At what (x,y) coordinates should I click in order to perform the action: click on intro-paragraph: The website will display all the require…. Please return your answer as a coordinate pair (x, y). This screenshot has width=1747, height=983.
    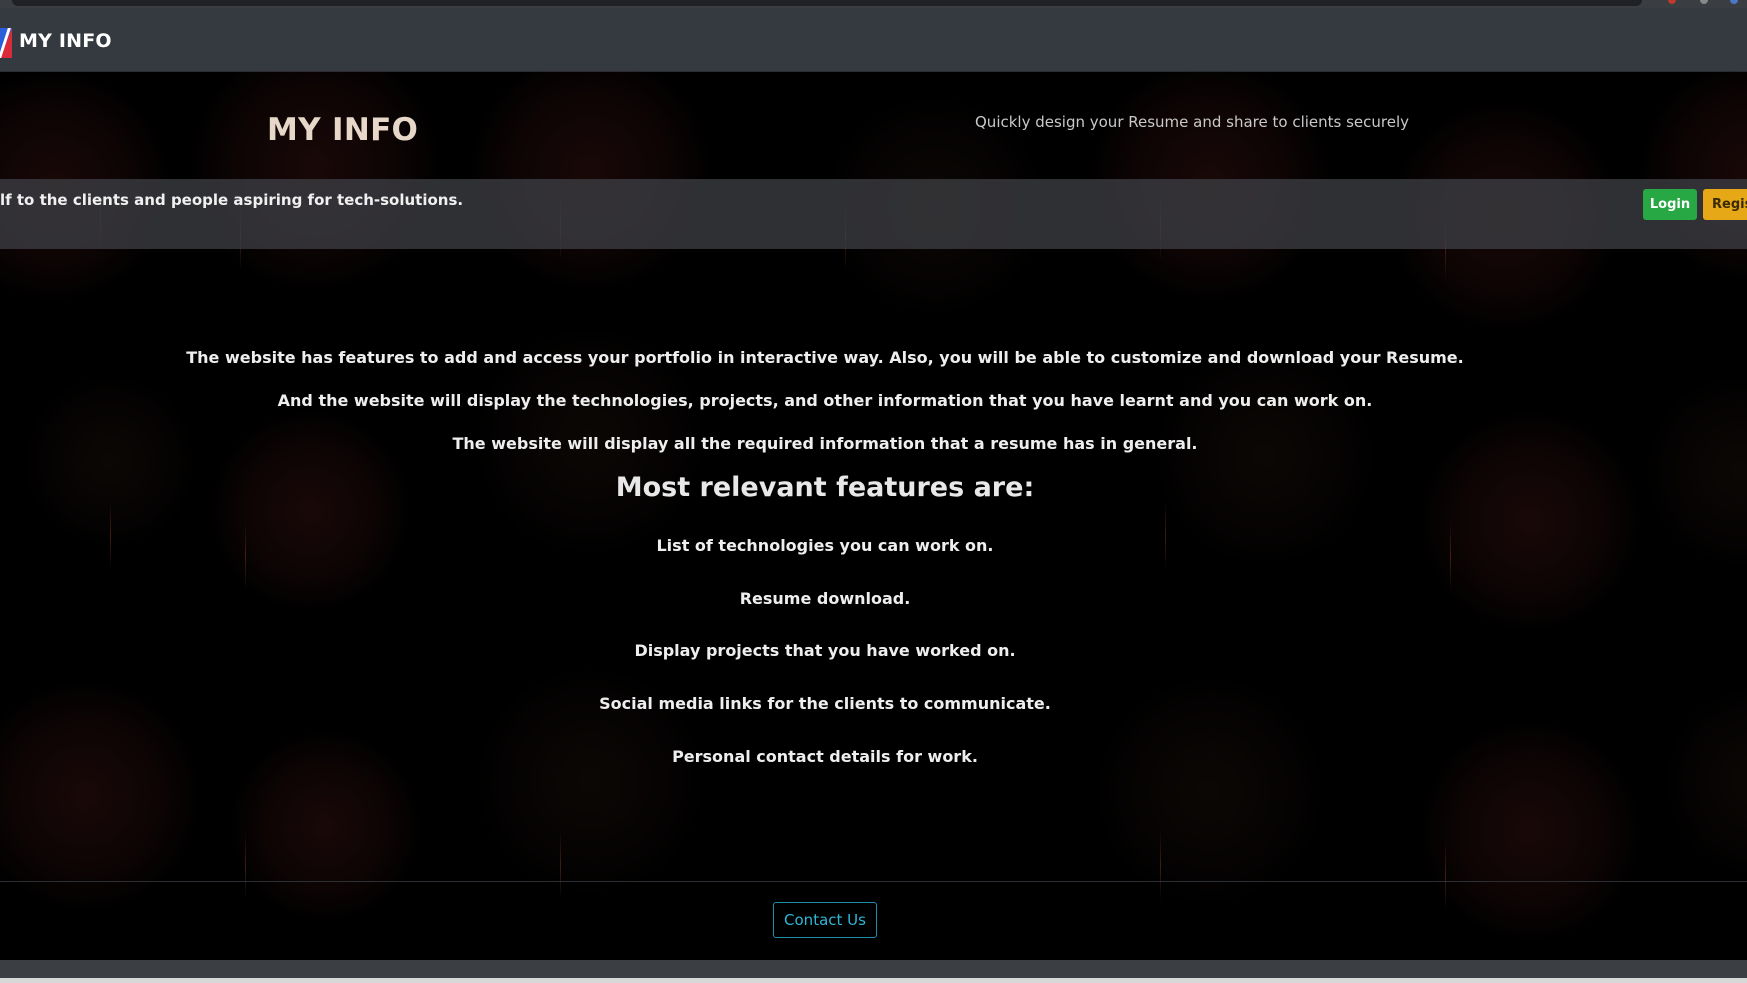
    Looking at the image, I should click on (825, 443).